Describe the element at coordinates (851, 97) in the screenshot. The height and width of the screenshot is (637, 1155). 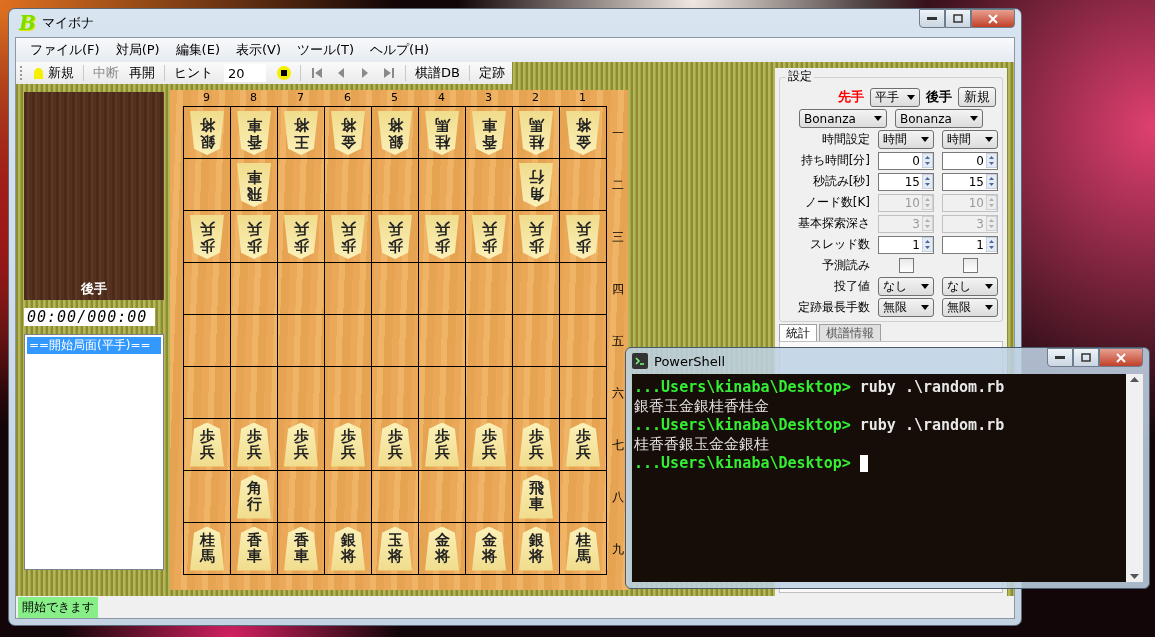
I see `sente-label: 先手` at that location.